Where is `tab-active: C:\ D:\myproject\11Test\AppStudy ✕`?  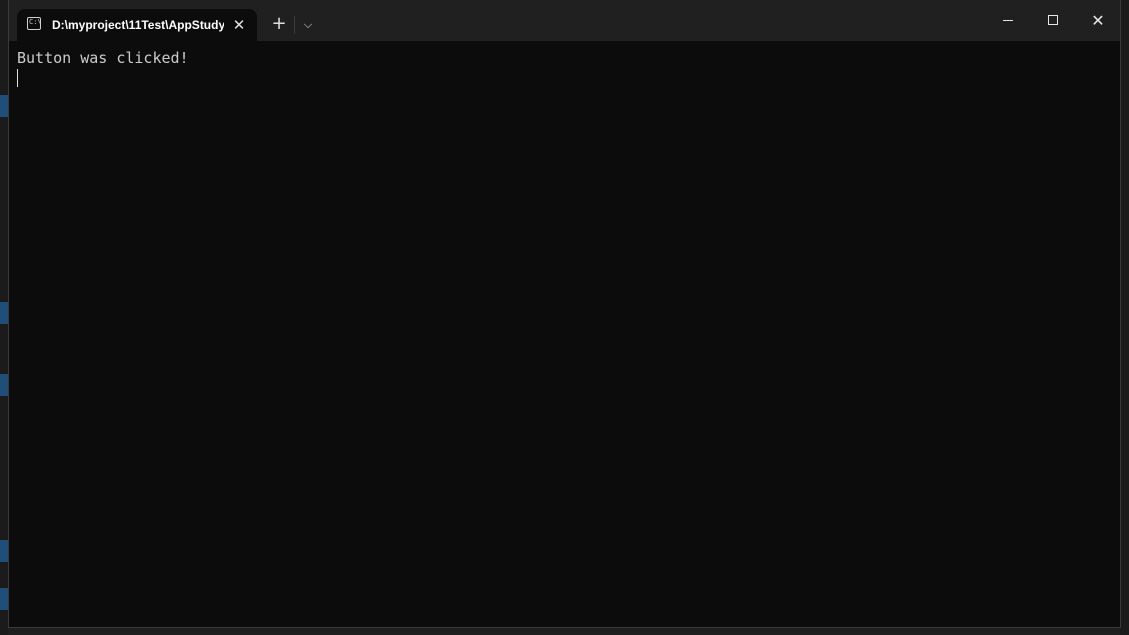
tab-active: C:\ D:\myproject\11Test\AppStudy ✕ is located at coordinates (137, 25).